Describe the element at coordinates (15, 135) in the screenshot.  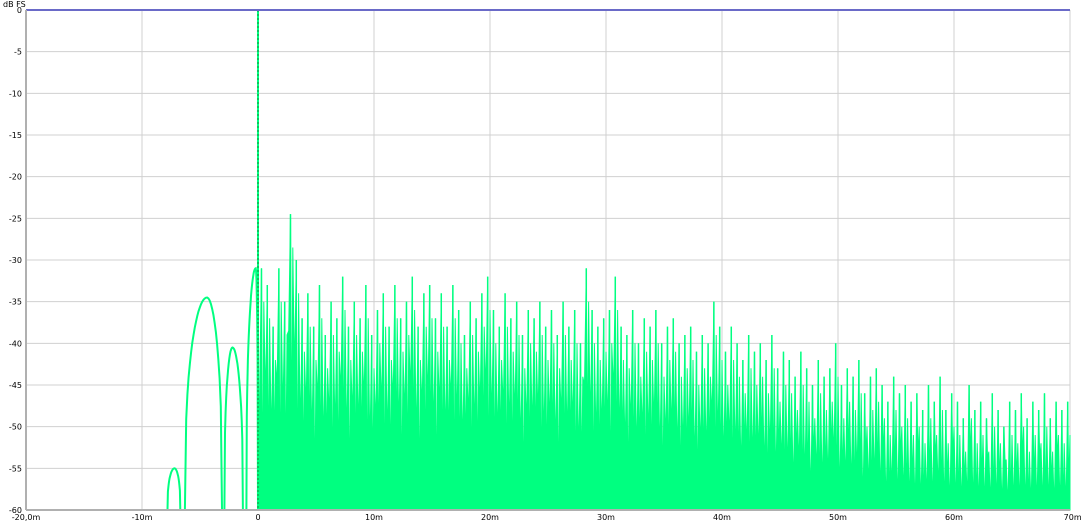
I see `y-tick-label: -15` at that location.